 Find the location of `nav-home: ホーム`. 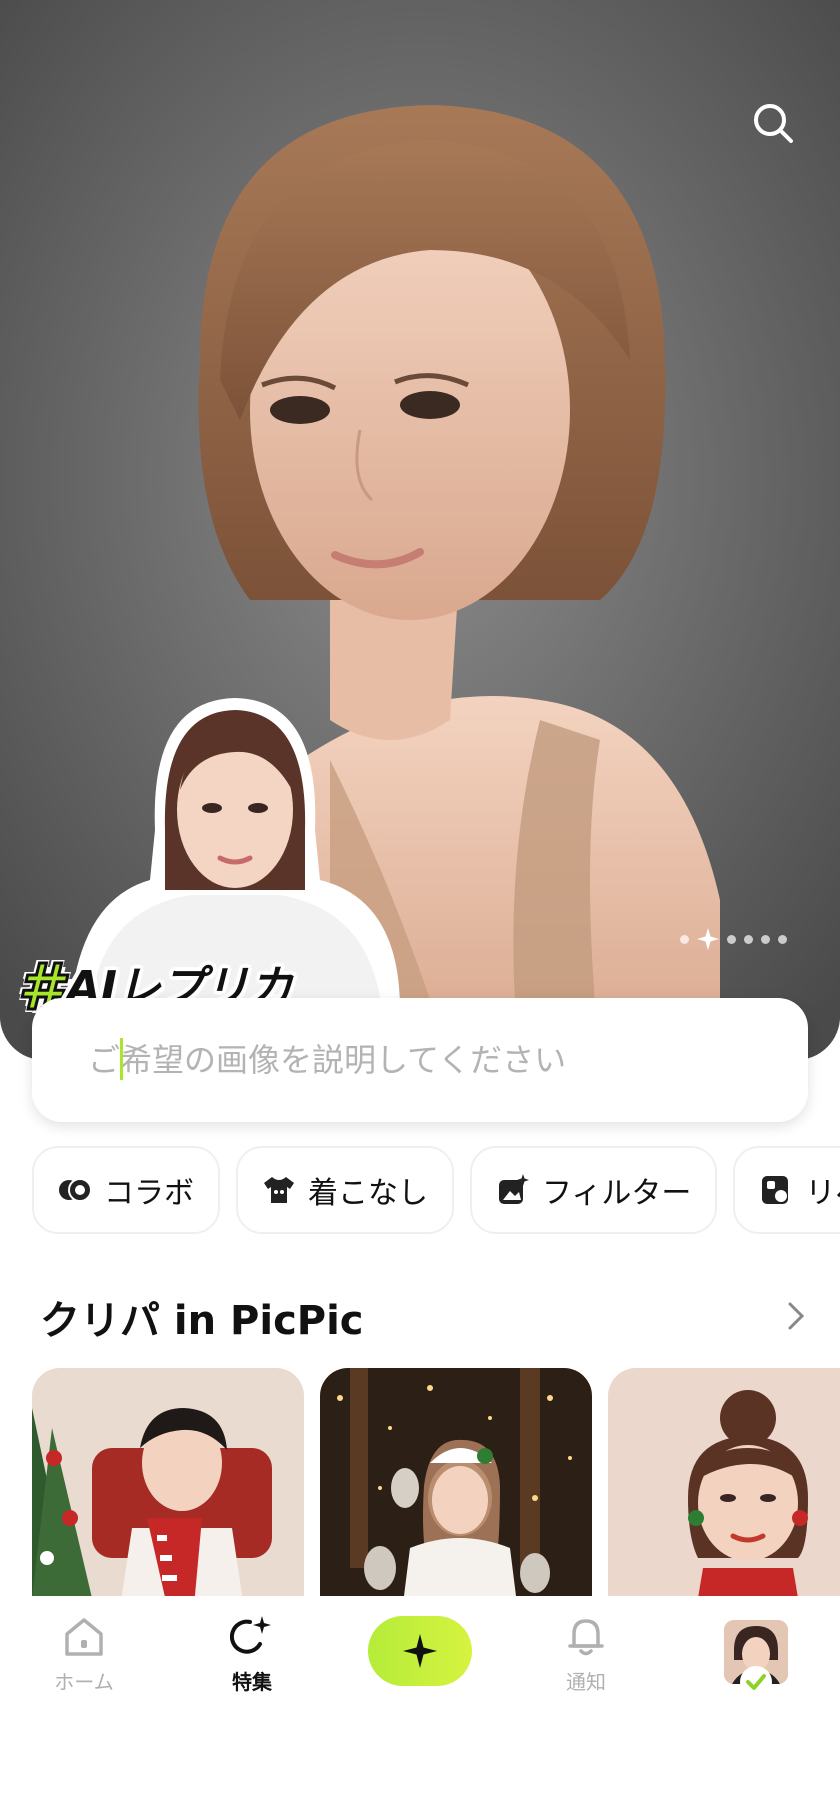

nav-home: ホーム is located at coordinates (84, 1654).